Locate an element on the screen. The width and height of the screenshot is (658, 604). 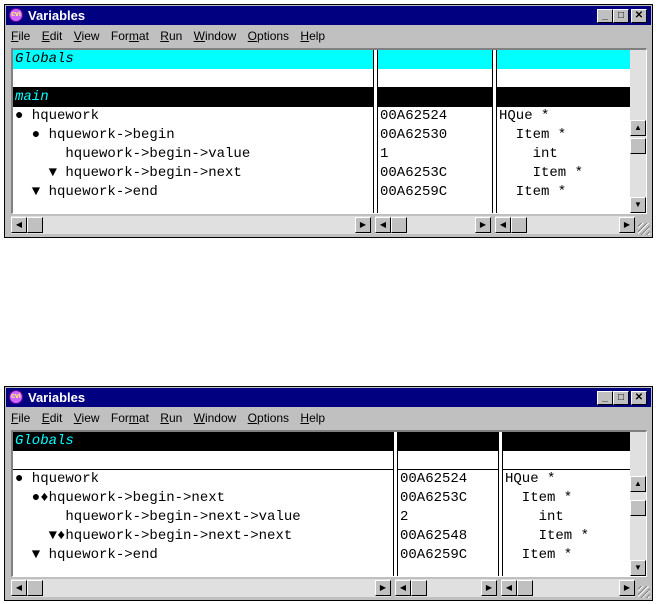
variable-row-cell: 1 is located at coordinates (435, 154).